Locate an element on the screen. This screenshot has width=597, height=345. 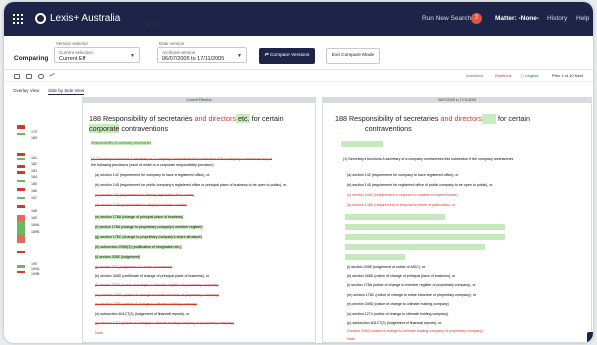
lexis-logo-icon is located at coordinates (40, 18).